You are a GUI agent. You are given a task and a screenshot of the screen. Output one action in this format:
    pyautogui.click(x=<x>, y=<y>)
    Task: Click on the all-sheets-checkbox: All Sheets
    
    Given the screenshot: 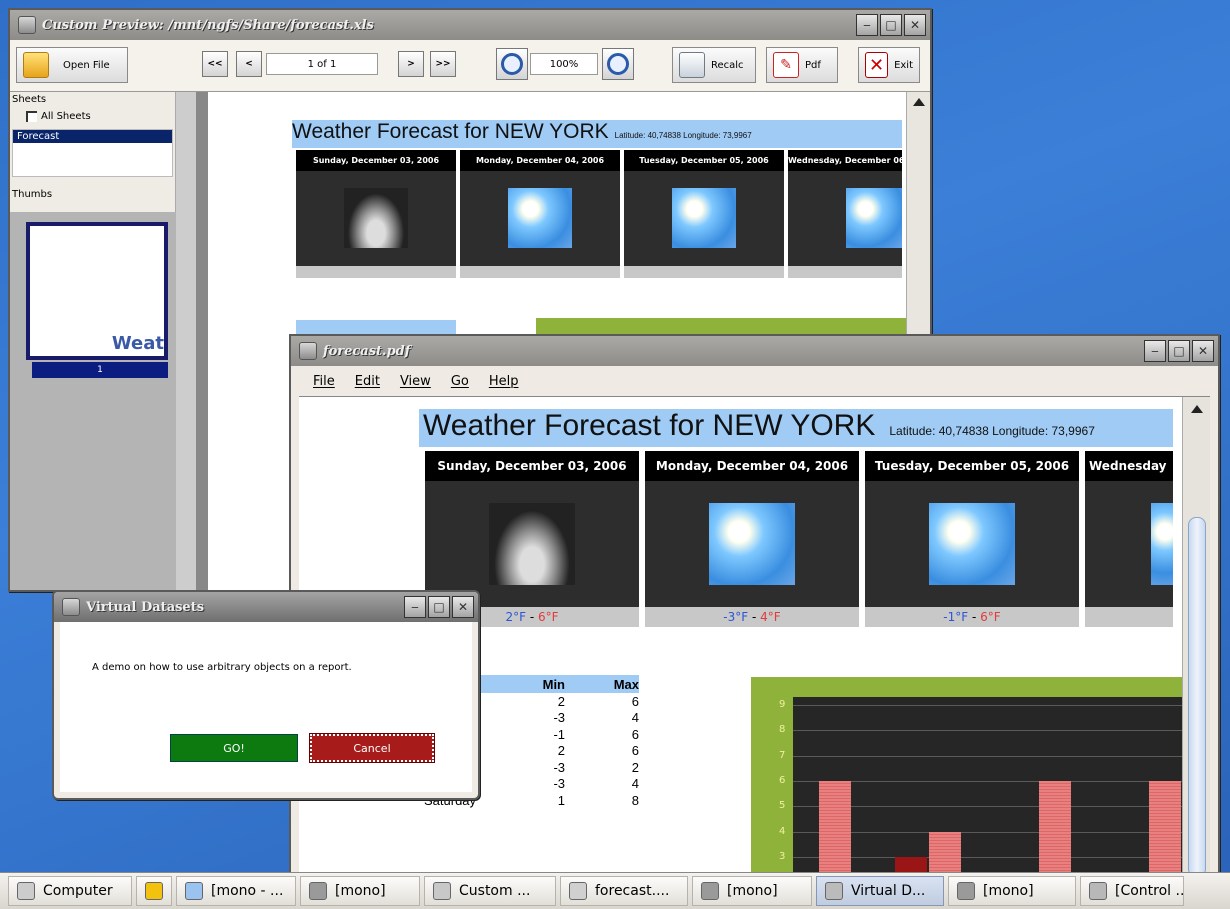 What is the action you would take?
    pyautogui.click(x=92, y=116)
    